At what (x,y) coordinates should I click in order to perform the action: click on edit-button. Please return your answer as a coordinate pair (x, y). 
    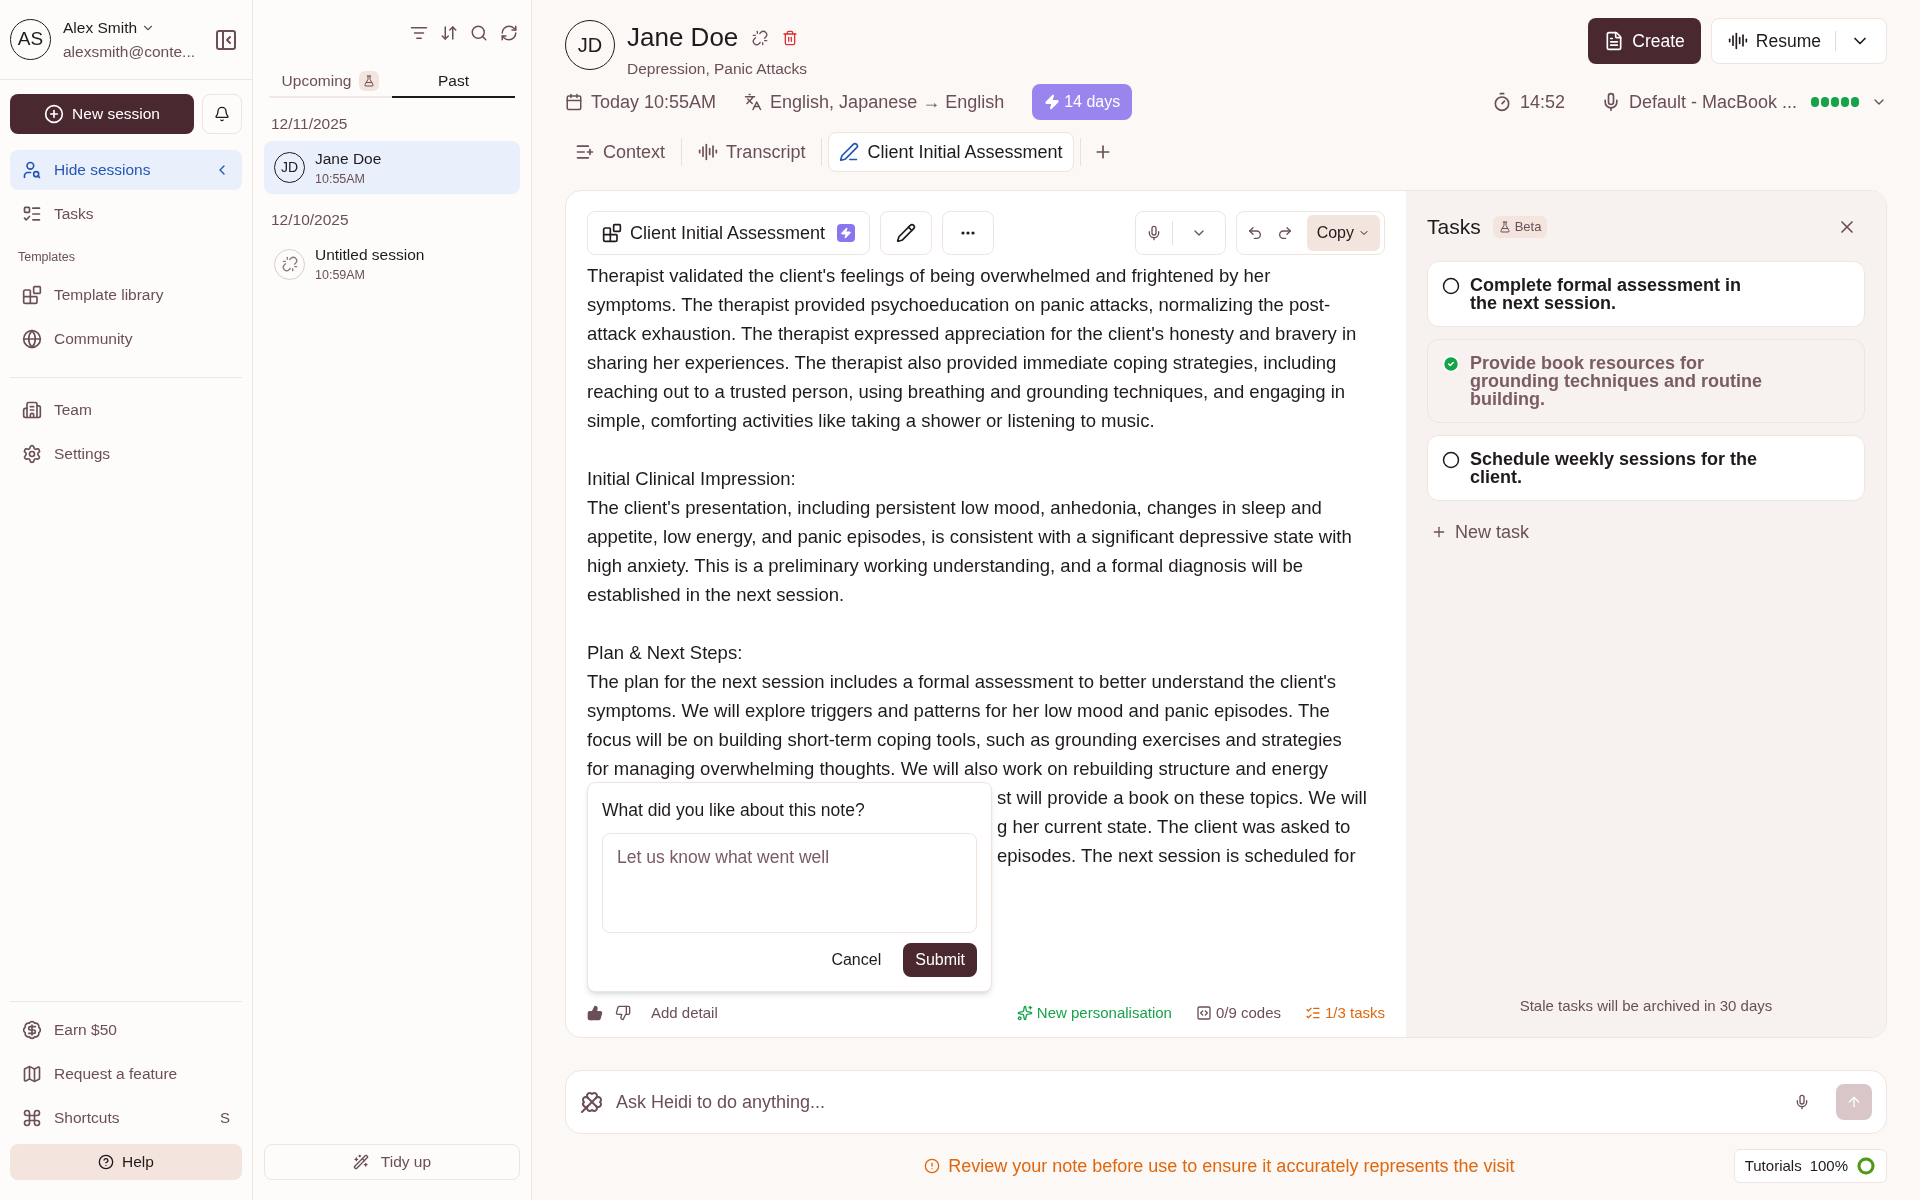
    Looking at the image, I should click on (906, 233).